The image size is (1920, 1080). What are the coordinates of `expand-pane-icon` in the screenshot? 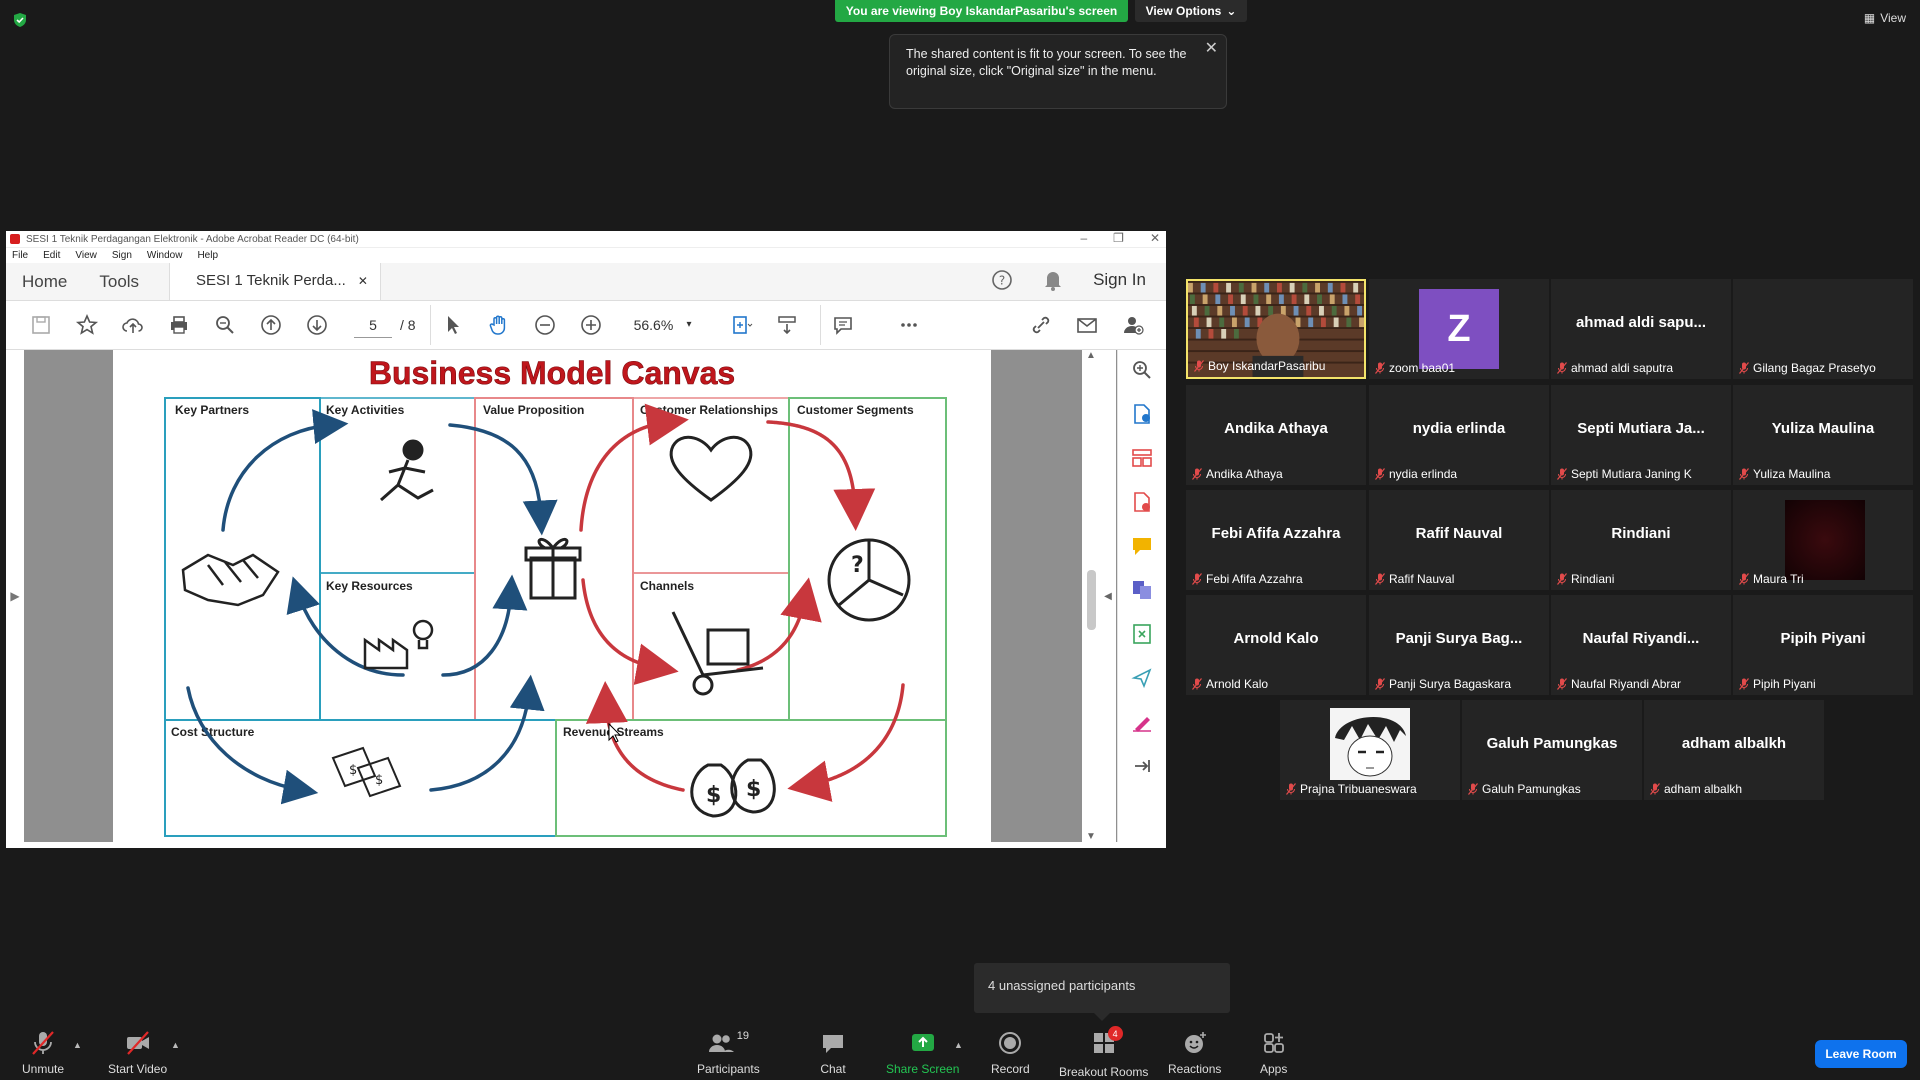 It's located at (1142, 766).